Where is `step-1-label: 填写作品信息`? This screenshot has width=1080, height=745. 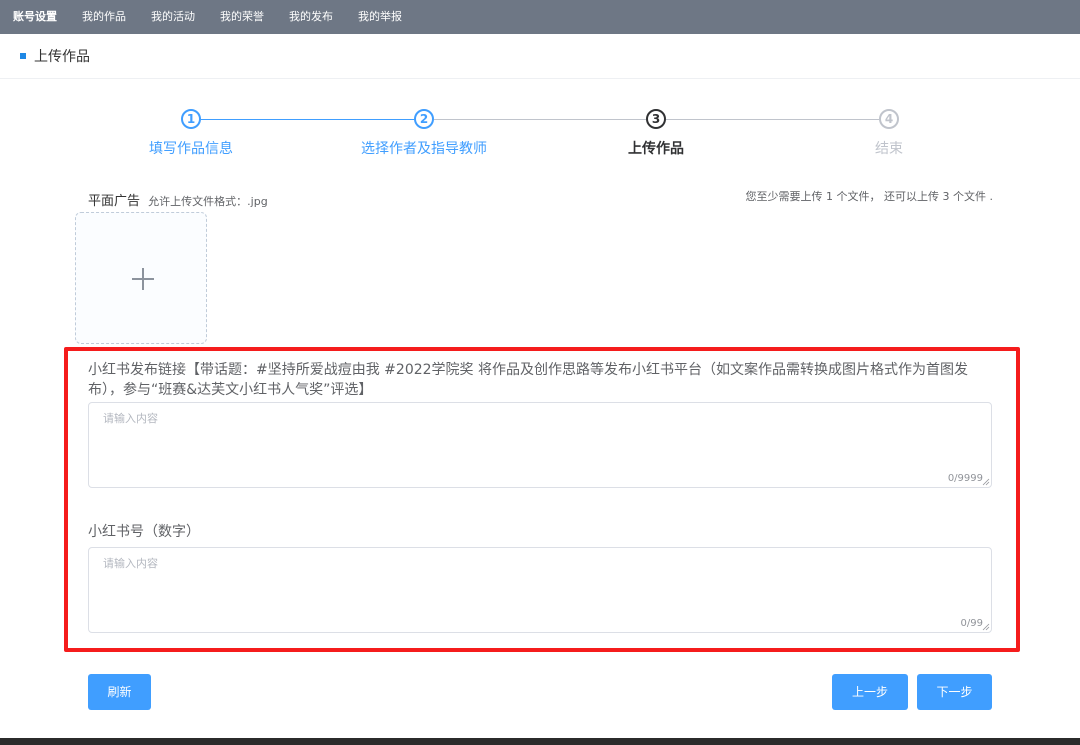
step-1-label: 填写作品信息 is located at coordinates (191, 149).